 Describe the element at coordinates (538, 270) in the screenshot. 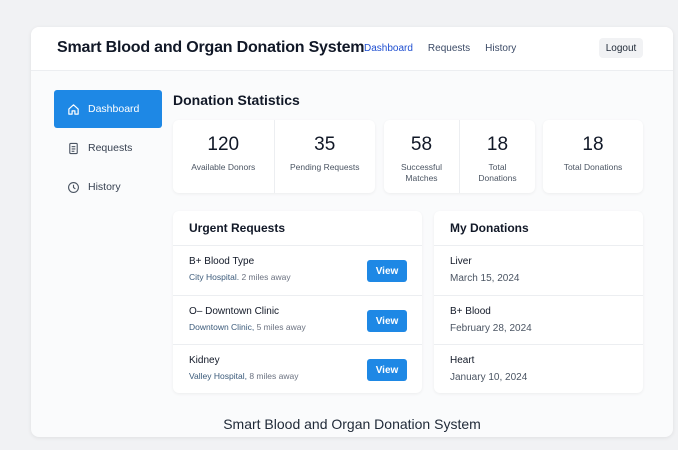

I see `list-item: Liver March 15, 2024` at that location.